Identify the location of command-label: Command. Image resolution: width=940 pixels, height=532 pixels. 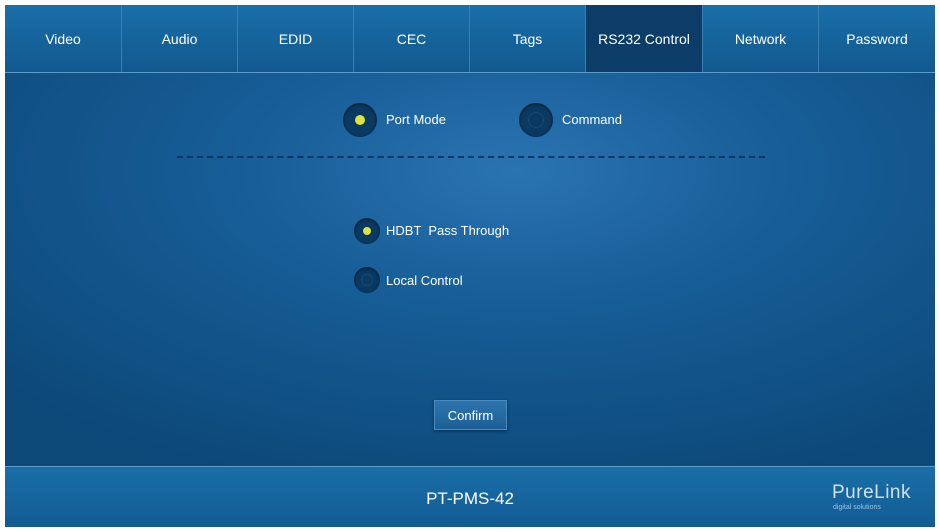
(592, 119).